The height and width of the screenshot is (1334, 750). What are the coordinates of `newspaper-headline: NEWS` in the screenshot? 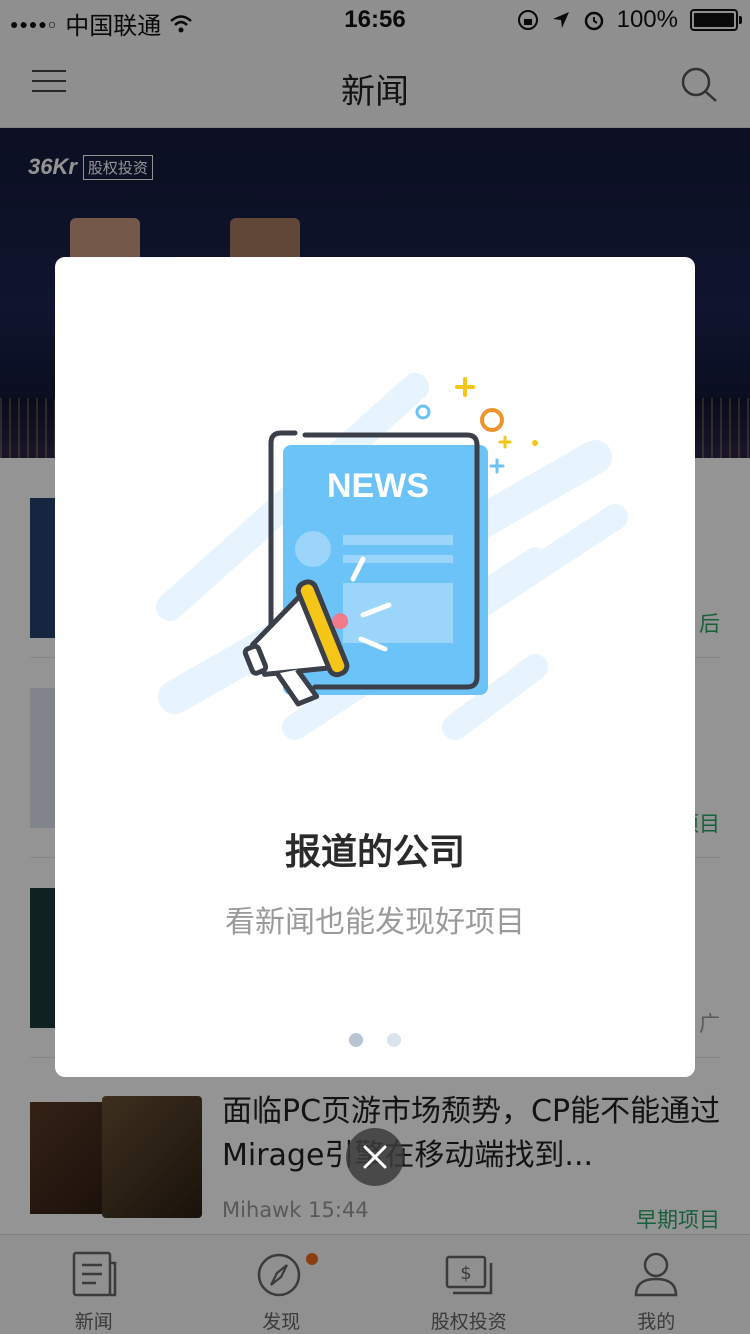 It's located at (378, 486).